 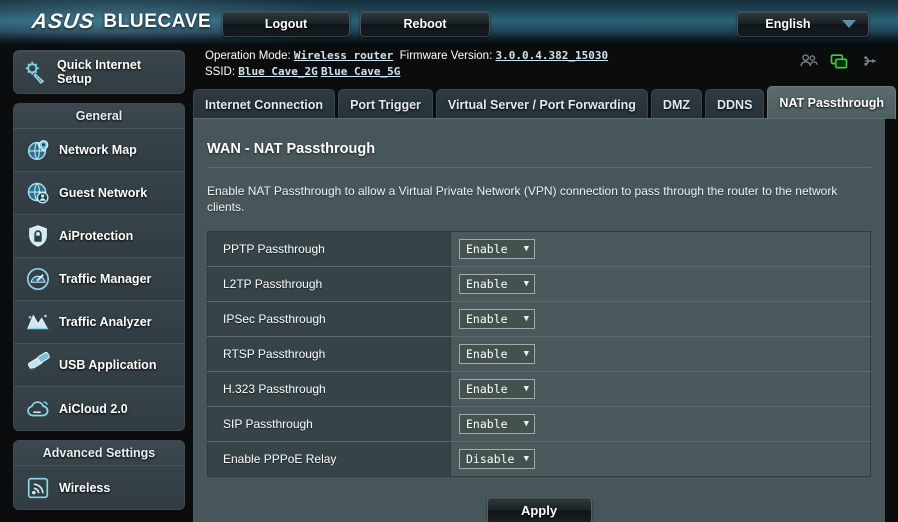 I want to click on setting-value-cell: Disable ▼, so click(x=660, y=459).